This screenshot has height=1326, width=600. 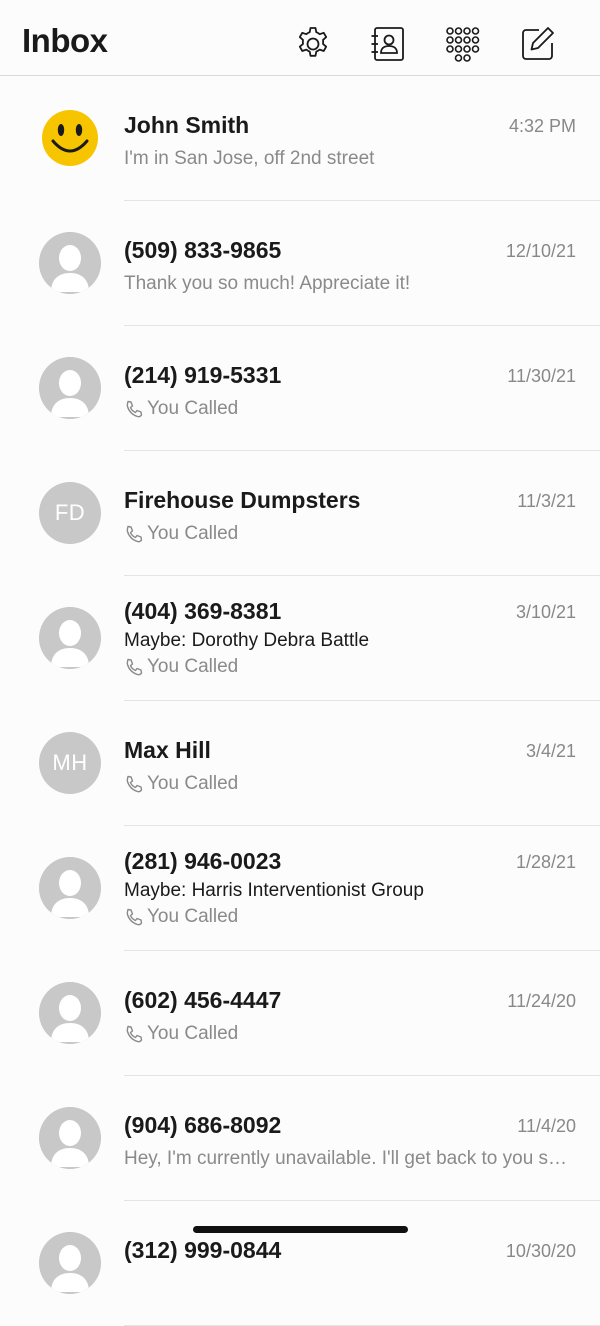 What do you see at coordinates (203, 1250) in the screenshot?
I see `contact-name: (312) 999-0844` at bounding box center [203, 1250].